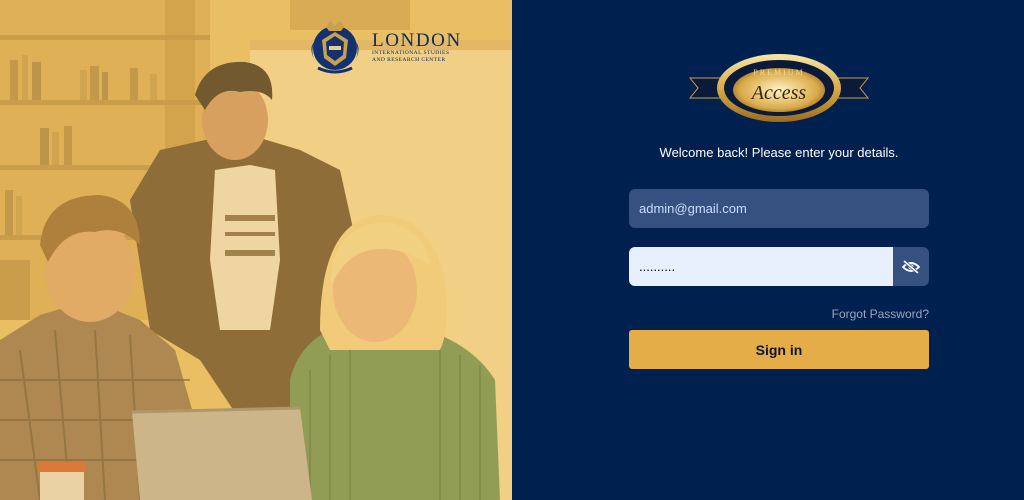 The image size is (1024, 500). What do you see at coordinates (779, 349) in the screenshot?
I see `sign-in-button: Sign in` at bounding box center [779, 349].